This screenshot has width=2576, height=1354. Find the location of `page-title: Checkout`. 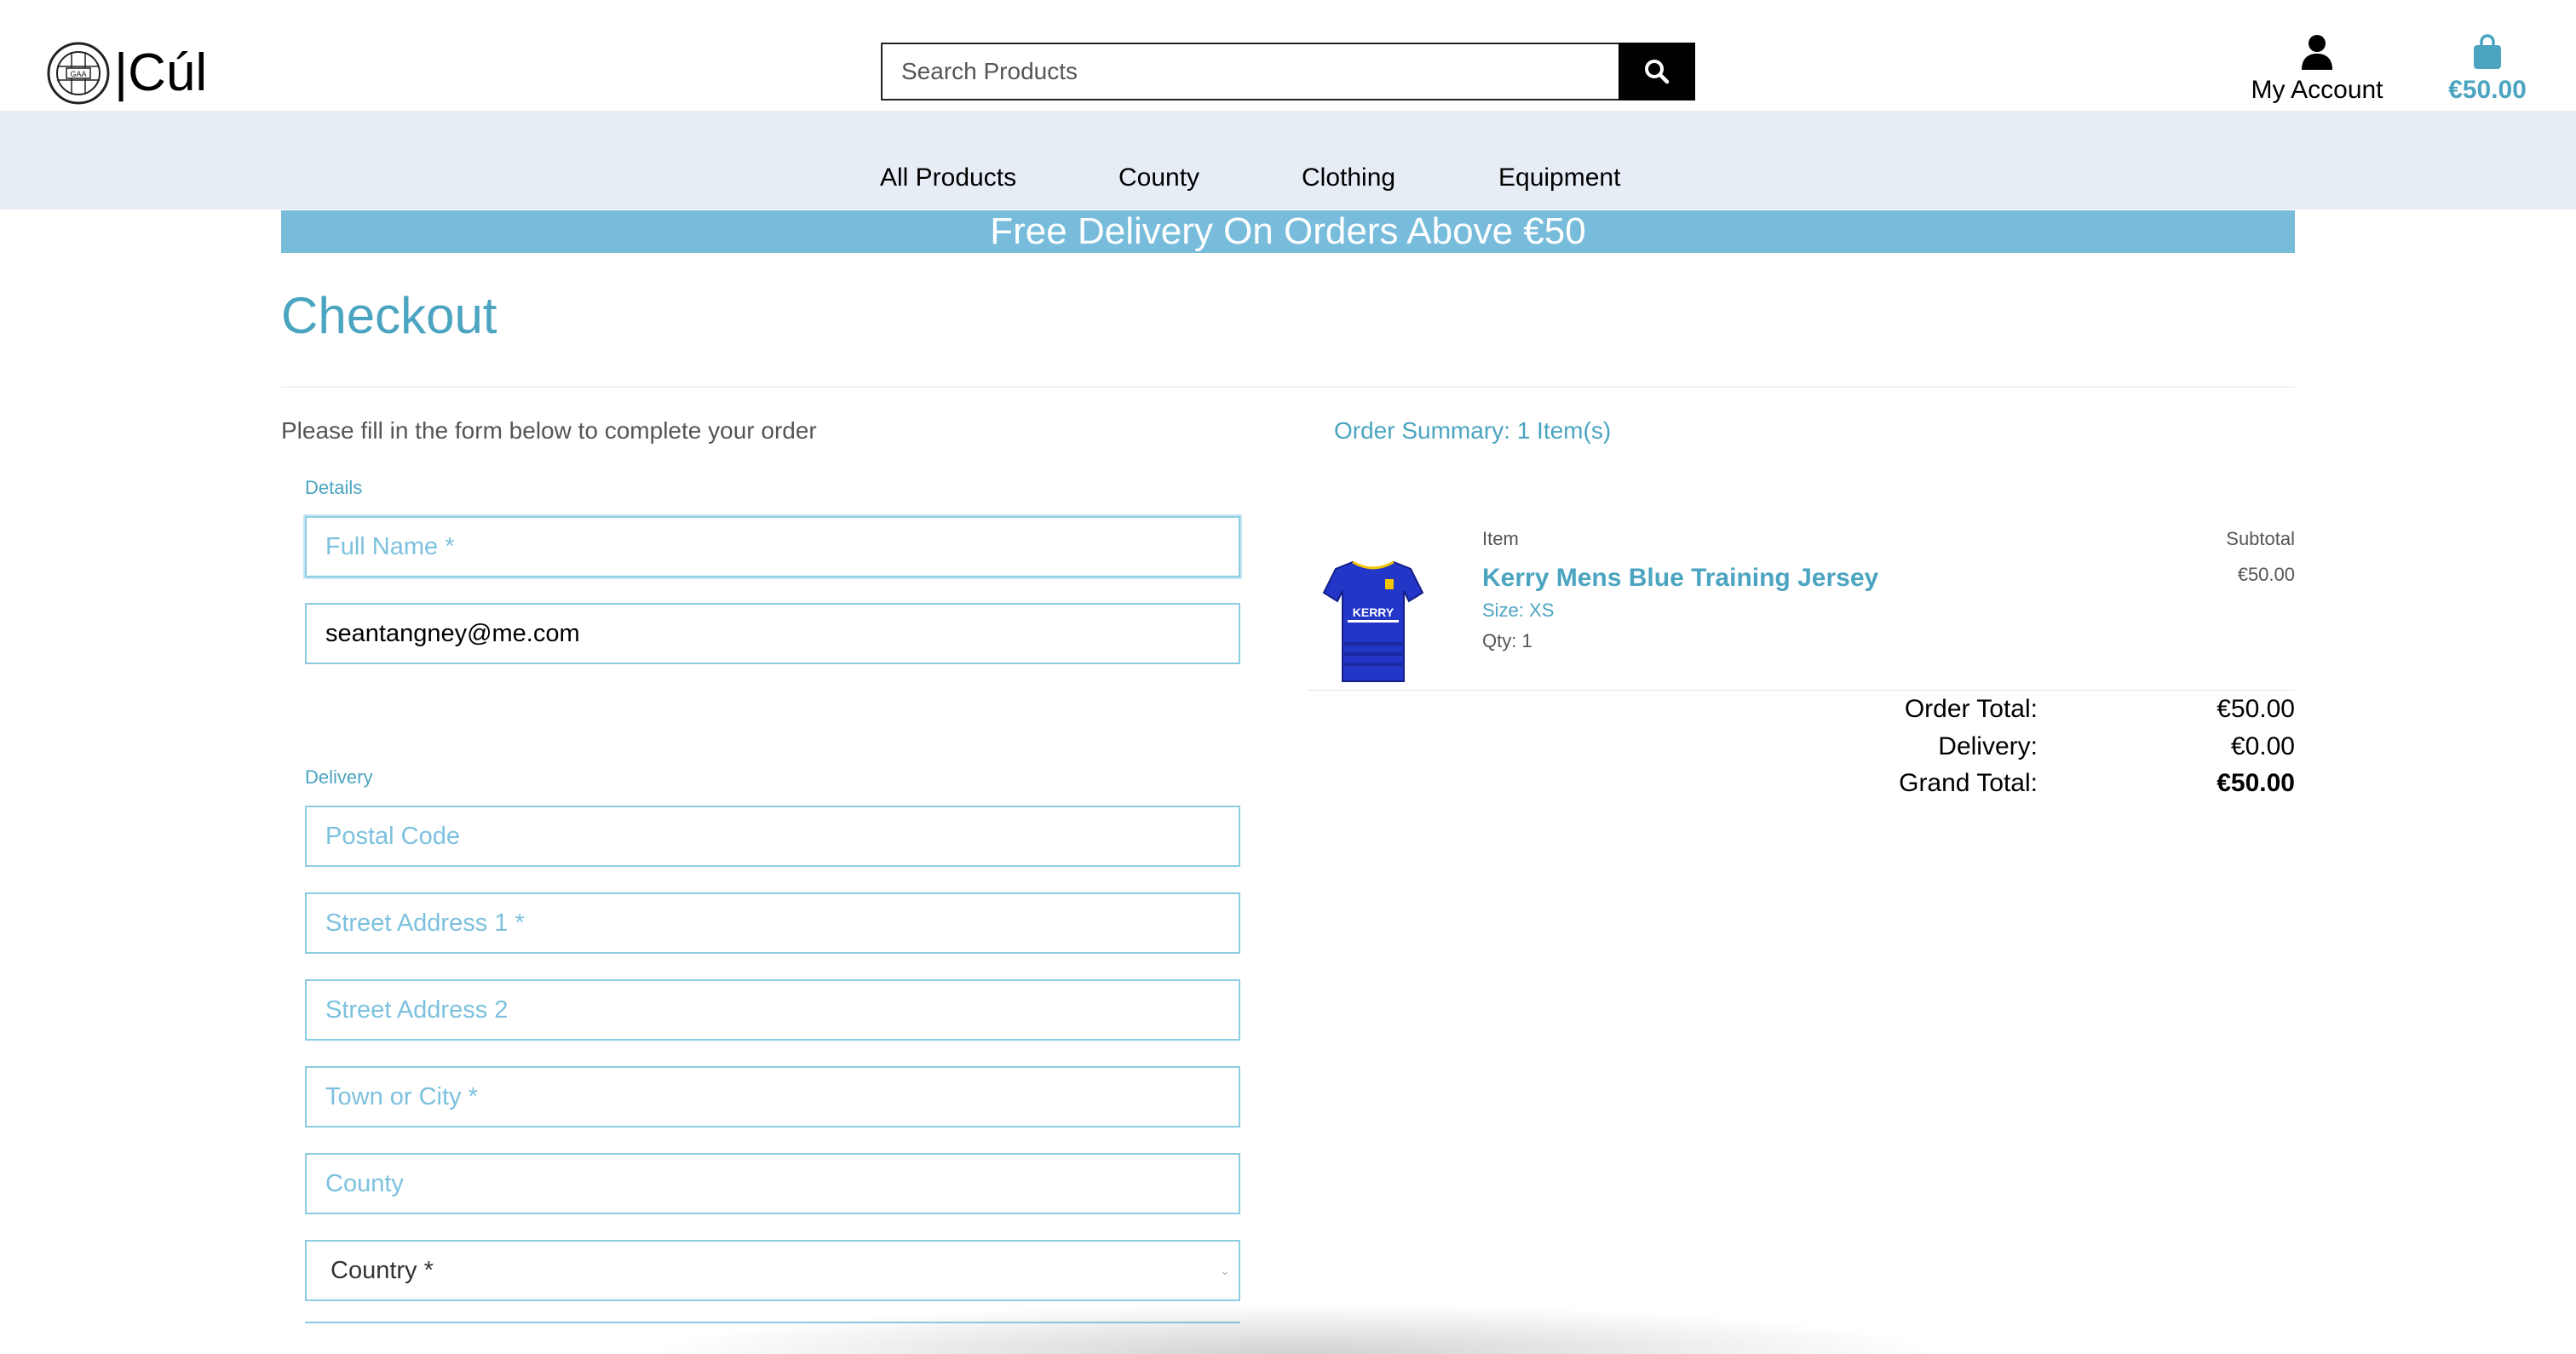

page-title: Checkout is located at coordinates (389, 315).